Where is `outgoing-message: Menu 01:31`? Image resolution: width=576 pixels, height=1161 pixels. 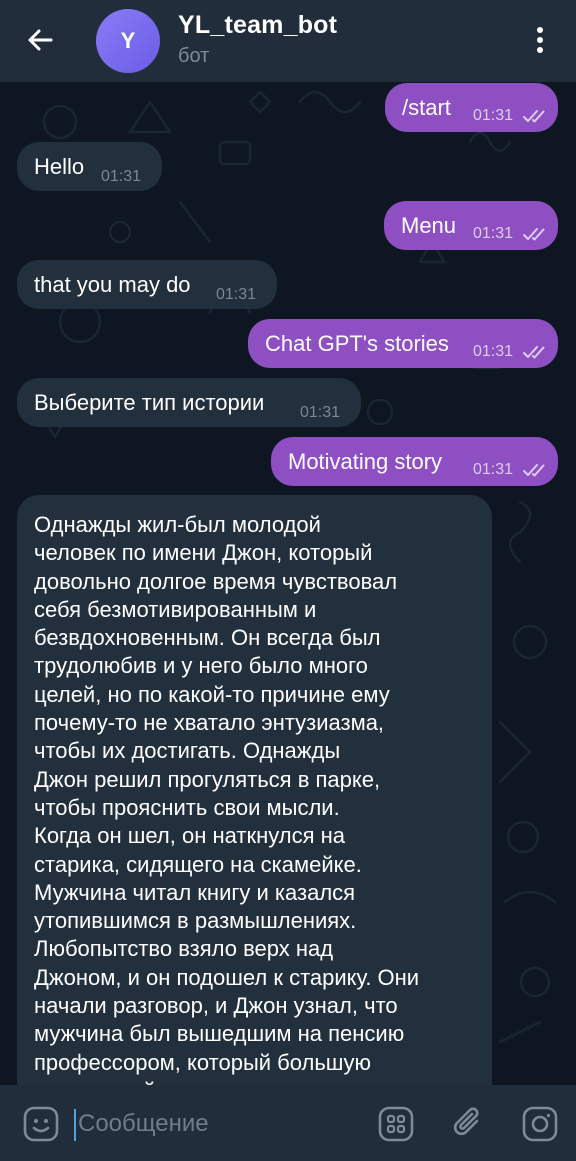 outgoing-message: Menu 01:31 is located at coordinates (471, 225).